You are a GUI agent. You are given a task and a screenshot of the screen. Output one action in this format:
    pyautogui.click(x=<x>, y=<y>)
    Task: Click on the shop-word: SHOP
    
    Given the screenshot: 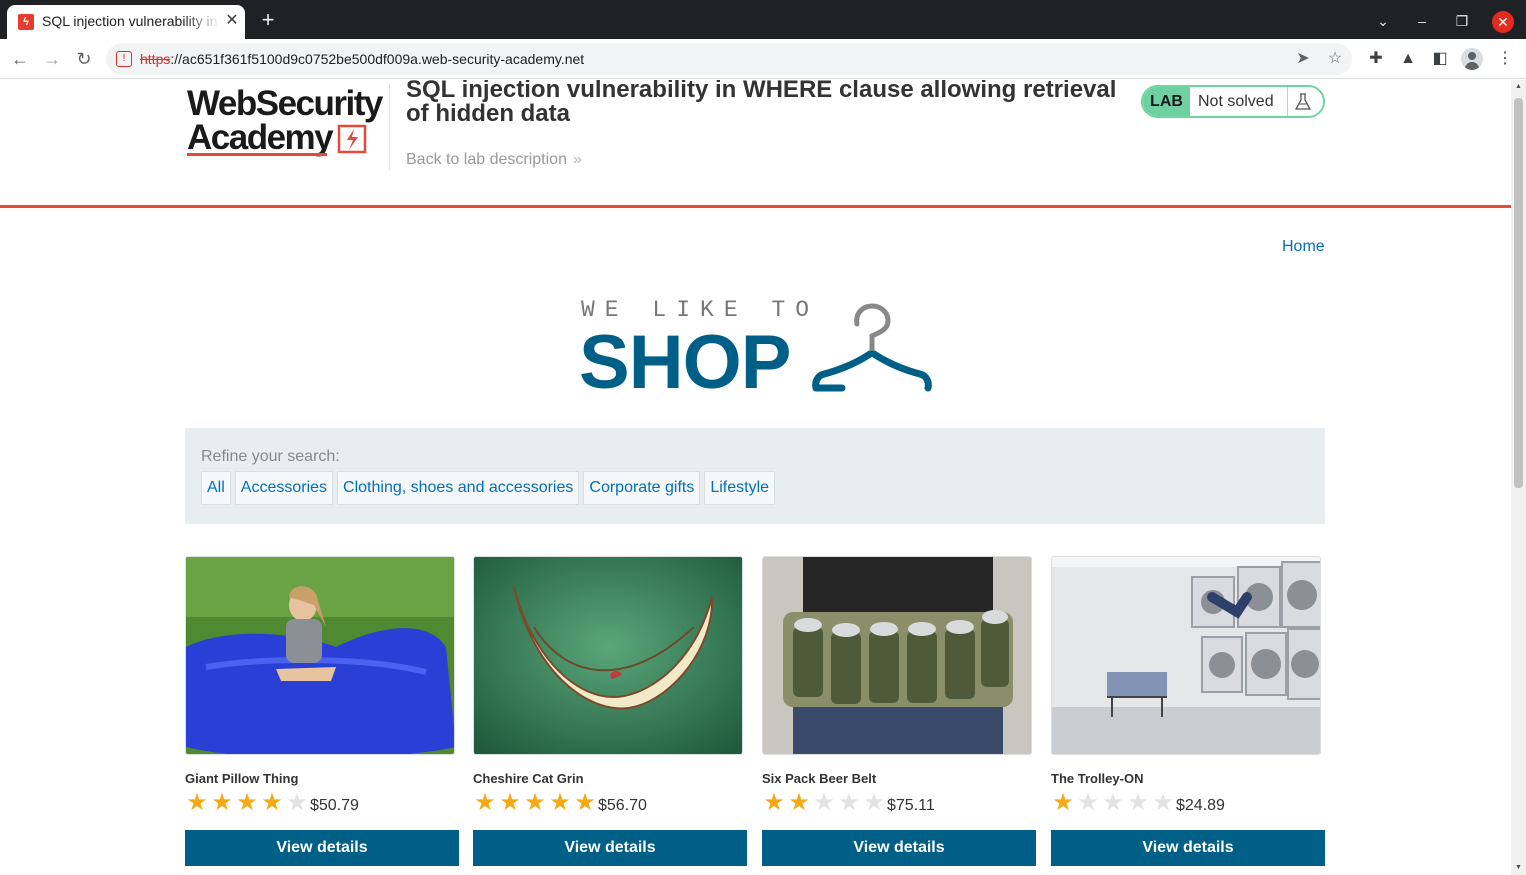 What is the action you would take?
    pyautogui.click(x=685, y=362)
    